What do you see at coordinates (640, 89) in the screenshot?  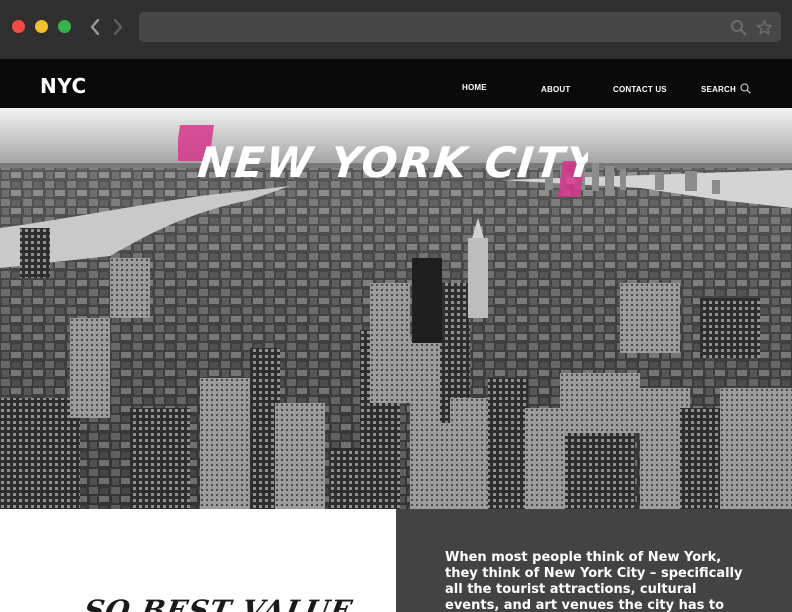 I see `nav-contact-us: CONTACT US` at bounding box center [640, 89].